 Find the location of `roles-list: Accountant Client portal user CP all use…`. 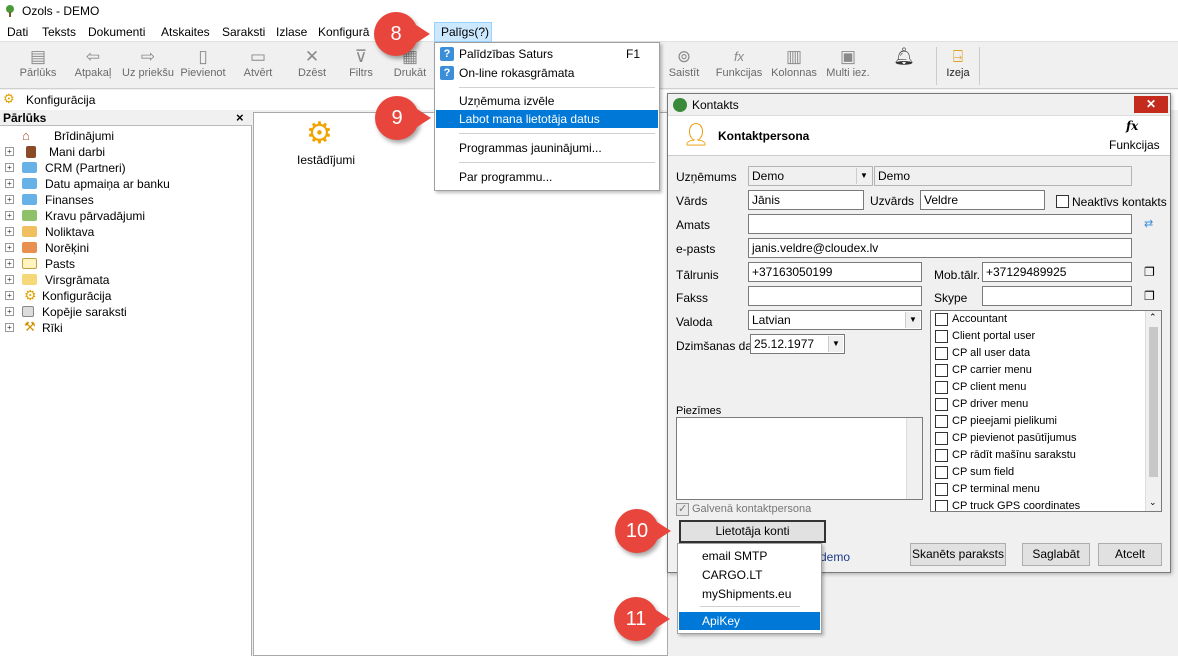

roles-list: Accountant Client portal user CP all use… is located at coordinates (1046, 411).